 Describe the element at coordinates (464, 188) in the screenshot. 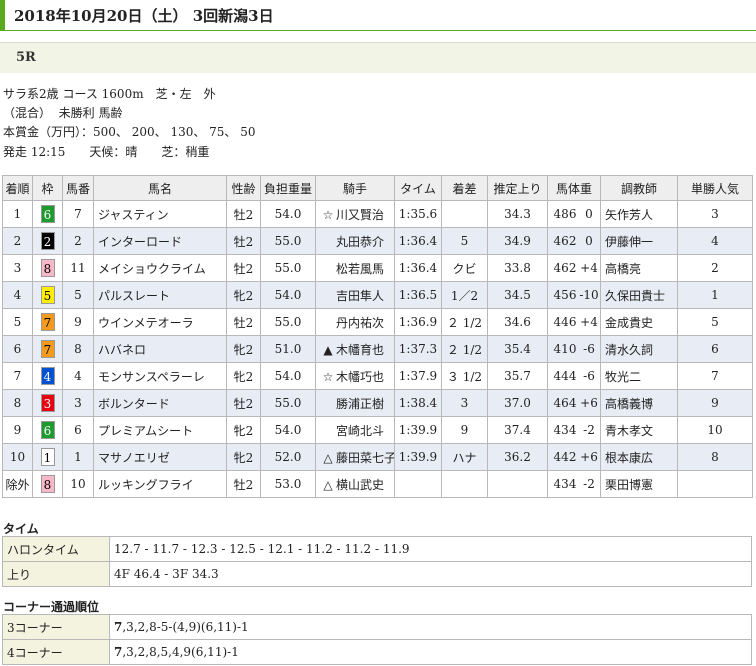

I see `header-margin: 着差` at that location.